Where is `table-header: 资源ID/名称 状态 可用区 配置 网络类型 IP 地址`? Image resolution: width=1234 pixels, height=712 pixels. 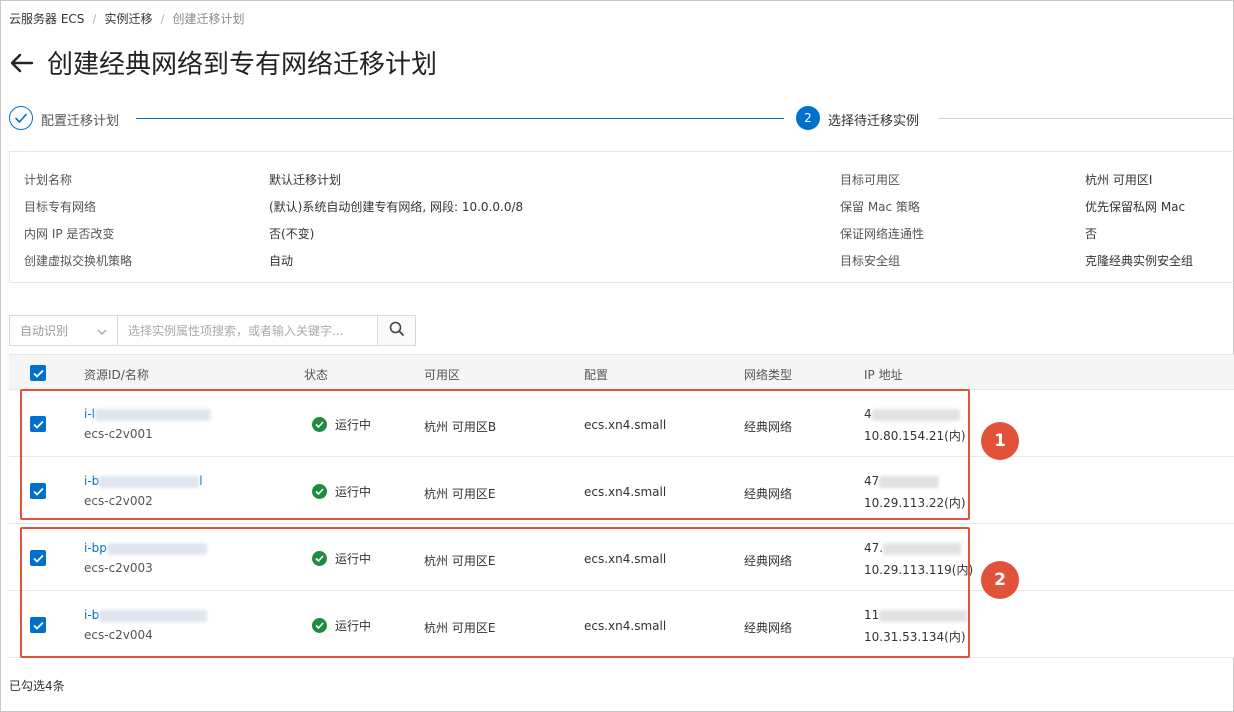
table-header: 资源ID/名称 状态 可用区 配置 网络类型 IP 地址 is located at coordinates (621, 372).